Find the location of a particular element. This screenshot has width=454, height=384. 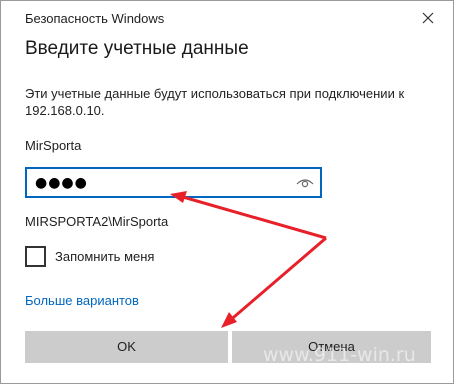

arrowhead-ok is located at coordinates (229, 320).